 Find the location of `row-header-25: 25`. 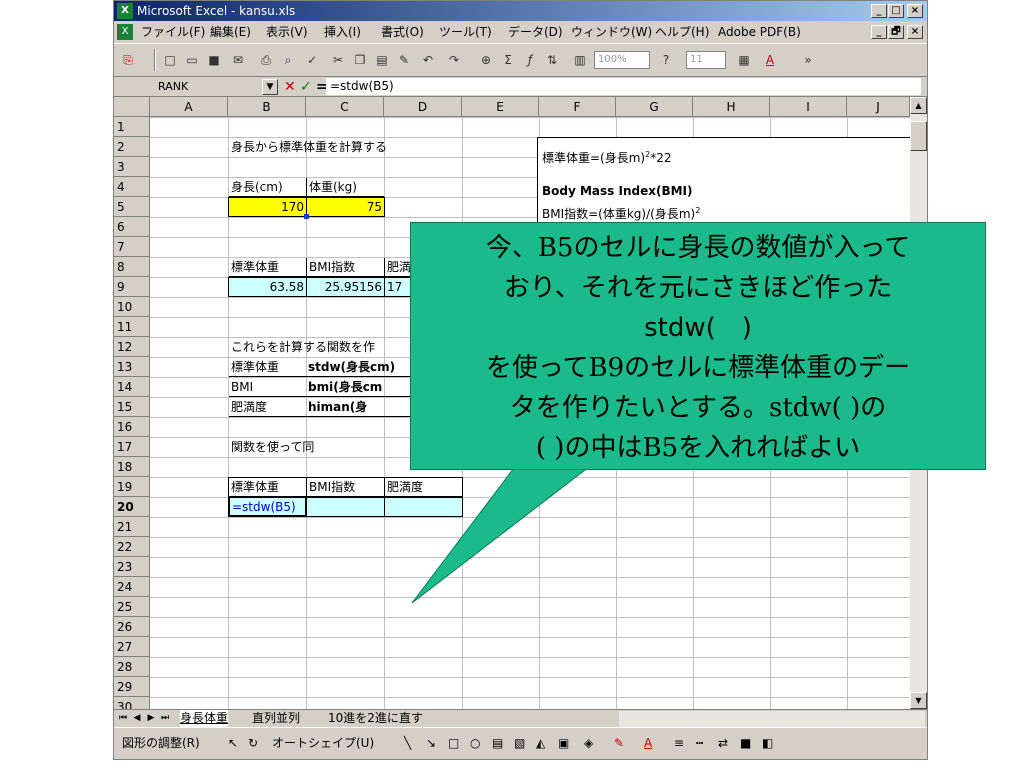

row-header-25: 25 is located at coordinates (132, 607).